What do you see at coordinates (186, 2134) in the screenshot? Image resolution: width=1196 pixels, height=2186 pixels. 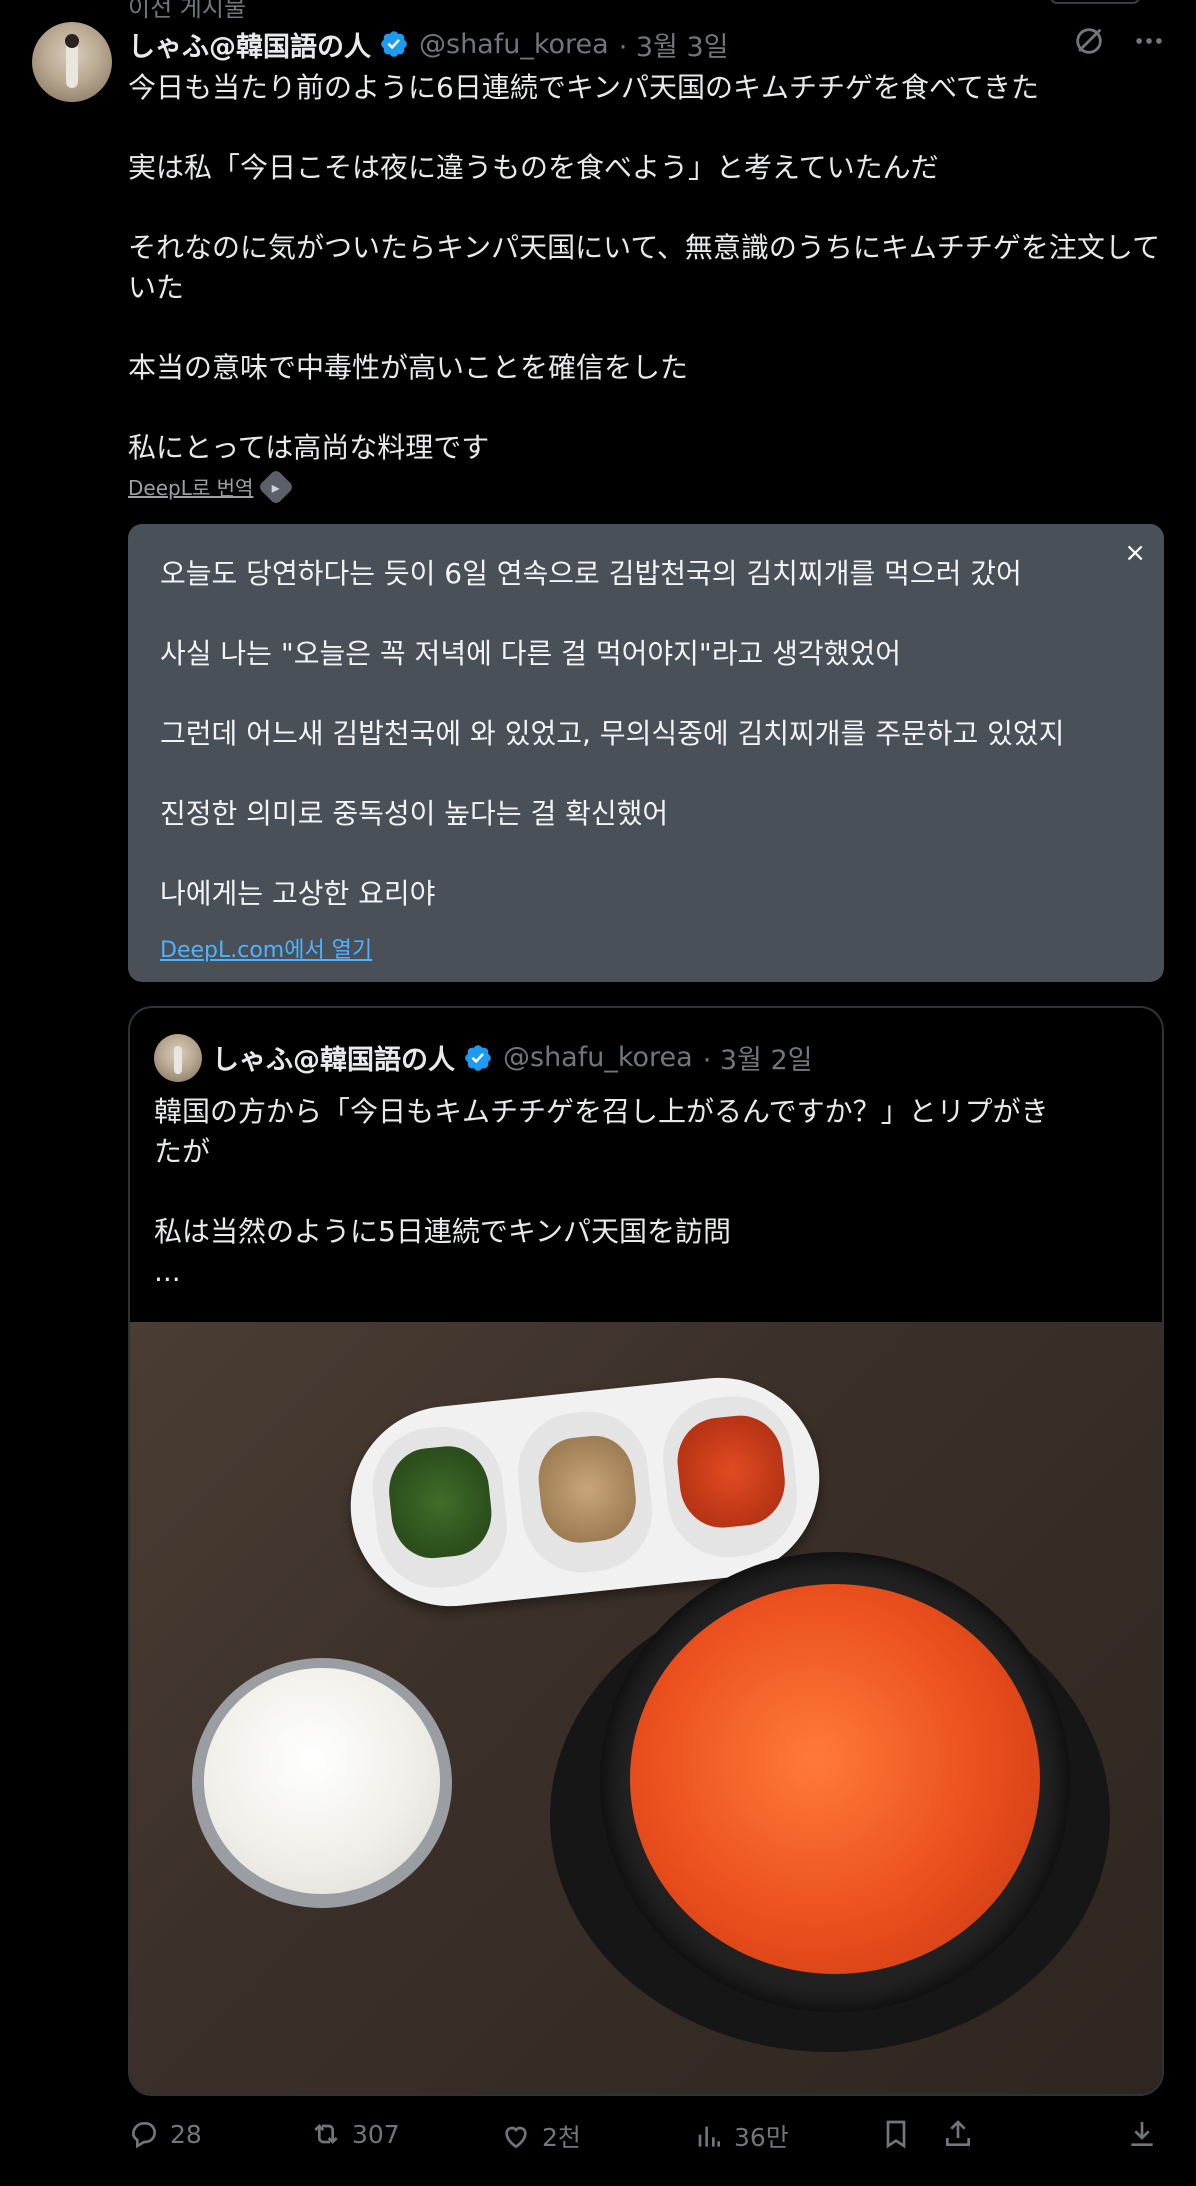 I see `reply-count: 28` at bounding box center [186, 2134].